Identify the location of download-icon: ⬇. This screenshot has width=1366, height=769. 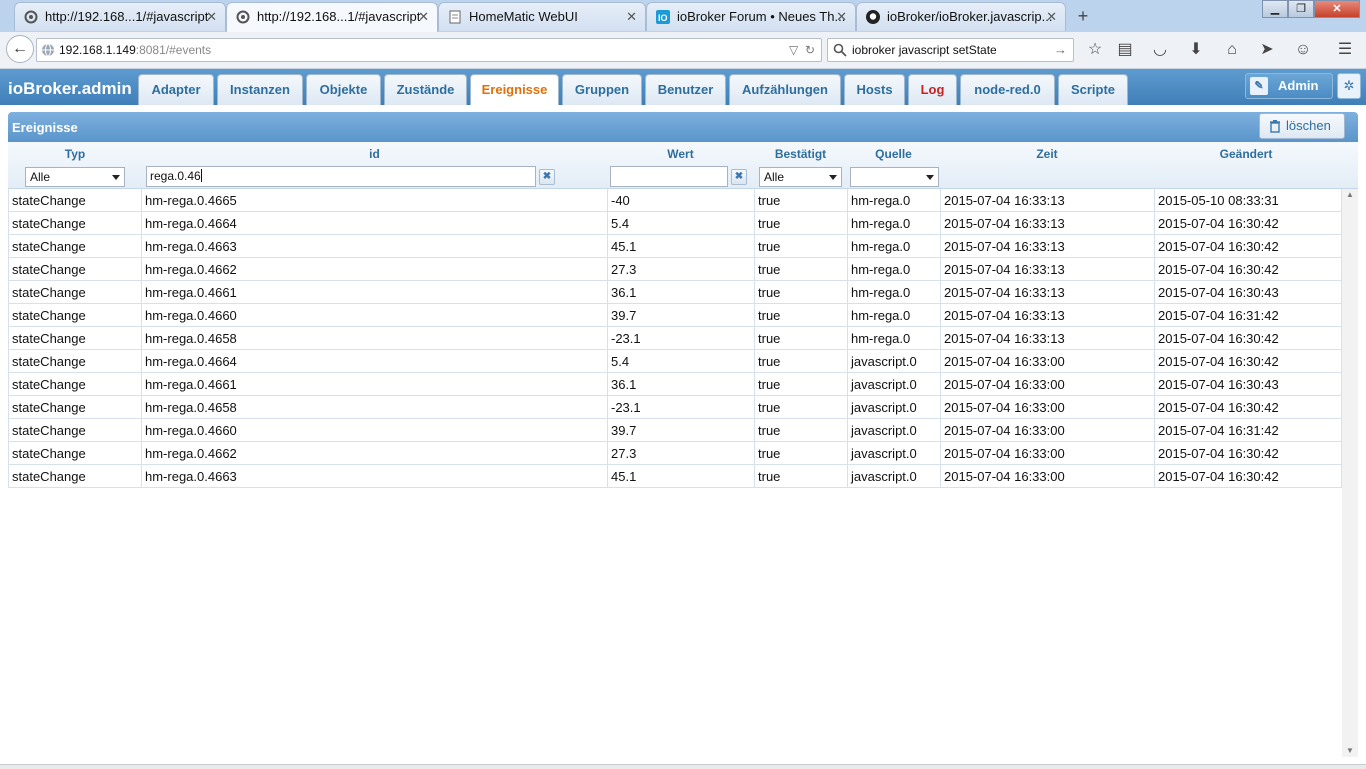
(1196, 50).